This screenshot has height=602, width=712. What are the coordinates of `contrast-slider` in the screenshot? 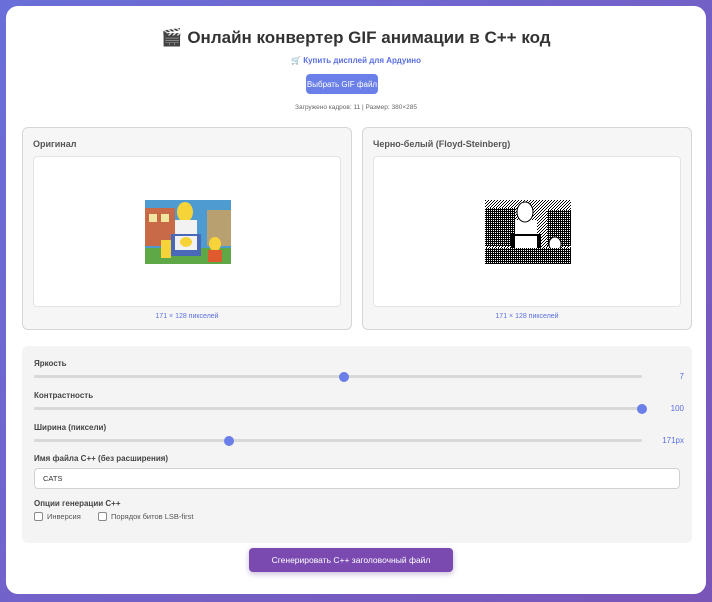 It's located at (340, 408).